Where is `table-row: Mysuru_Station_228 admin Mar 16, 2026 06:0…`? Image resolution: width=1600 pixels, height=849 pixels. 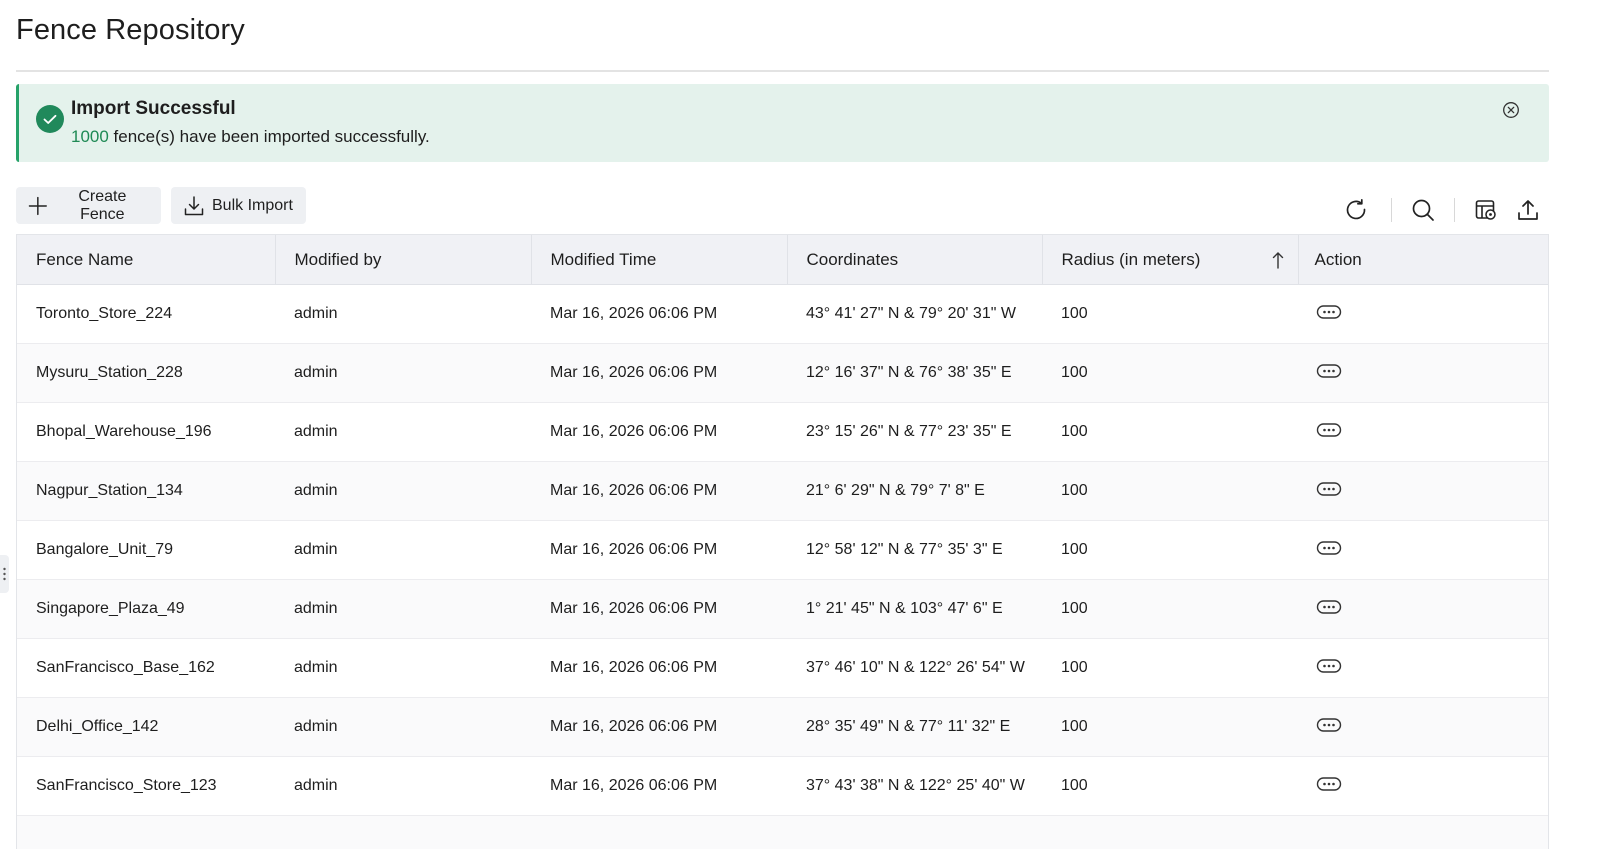
table-row: Mysuru_Station_228 admin Mar 16, 2026 06:0… is located at coordinates (782, 373).